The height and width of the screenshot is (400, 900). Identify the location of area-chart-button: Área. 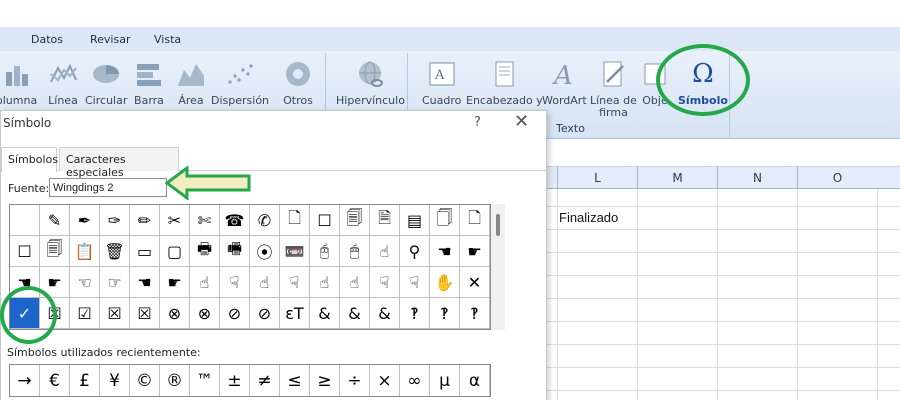
(191, 82).